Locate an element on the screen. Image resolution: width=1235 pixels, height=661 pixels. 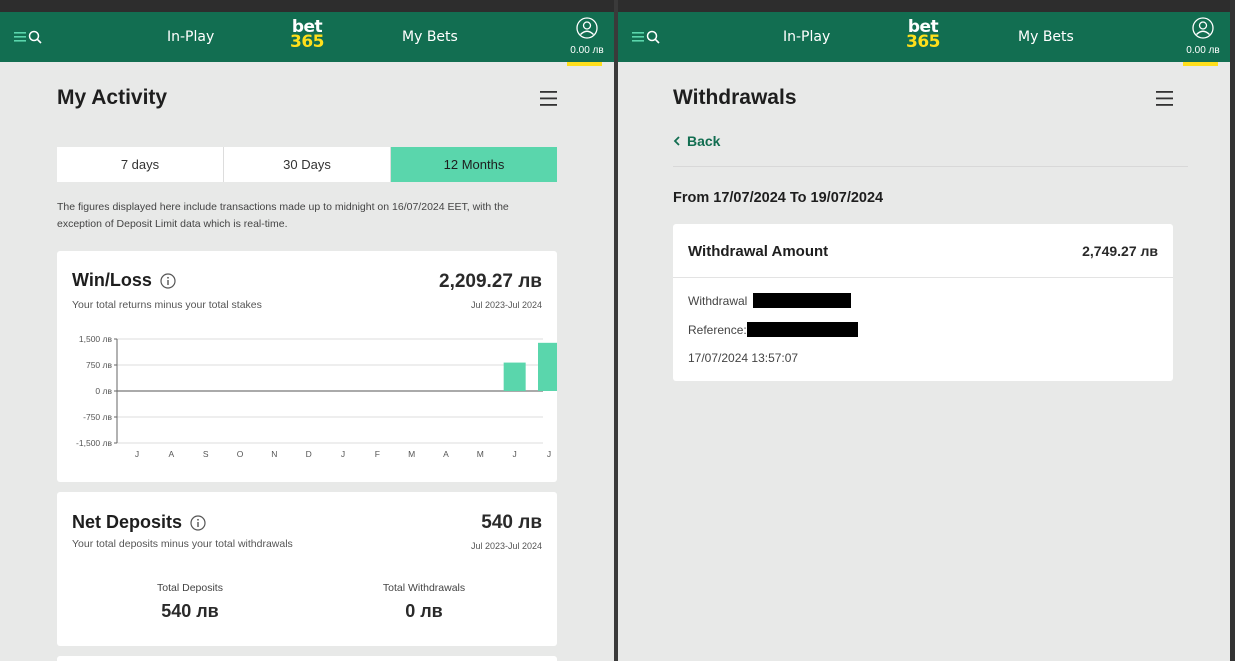
back-link: Back is located at coordinates (696, 141).